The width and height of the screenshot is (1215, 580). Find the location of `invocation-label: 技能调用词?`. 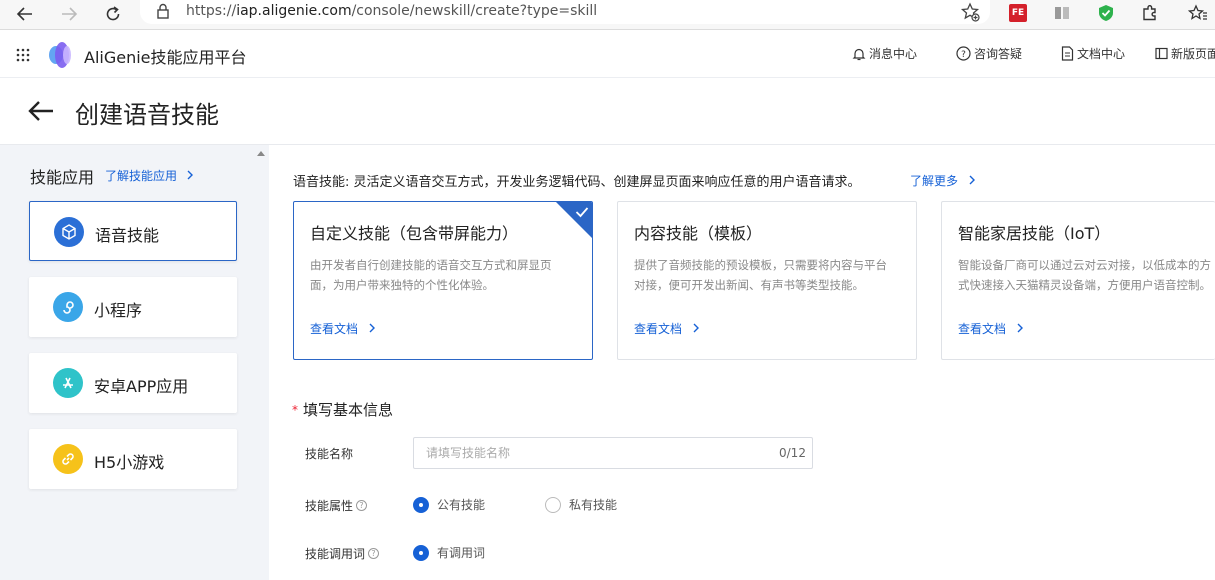

invocation-label: 技能调用词? is located at coordinates (342, 553).